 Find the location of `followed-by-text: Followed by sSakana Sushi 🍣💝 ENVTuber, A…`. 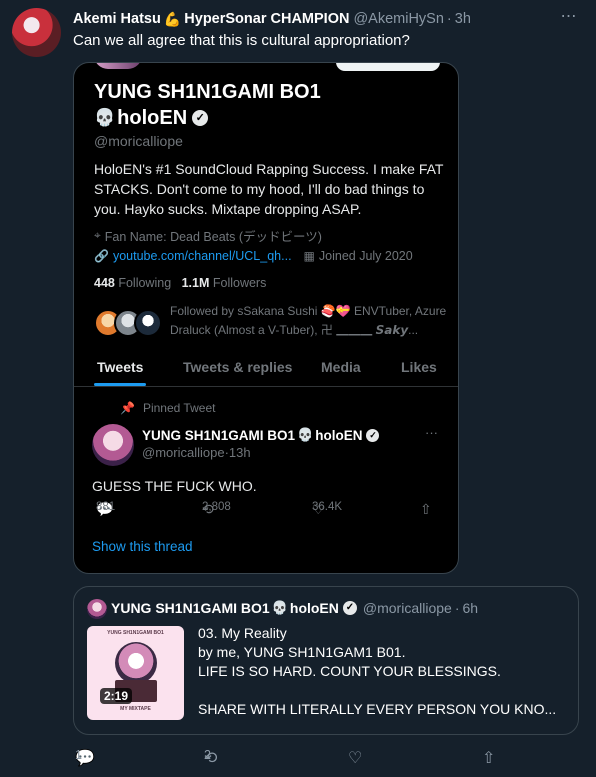

followed-by-text: Followed by sSakana Sushi 🍣💝 ENVTuber, A… is located at coordinates (308, 320).